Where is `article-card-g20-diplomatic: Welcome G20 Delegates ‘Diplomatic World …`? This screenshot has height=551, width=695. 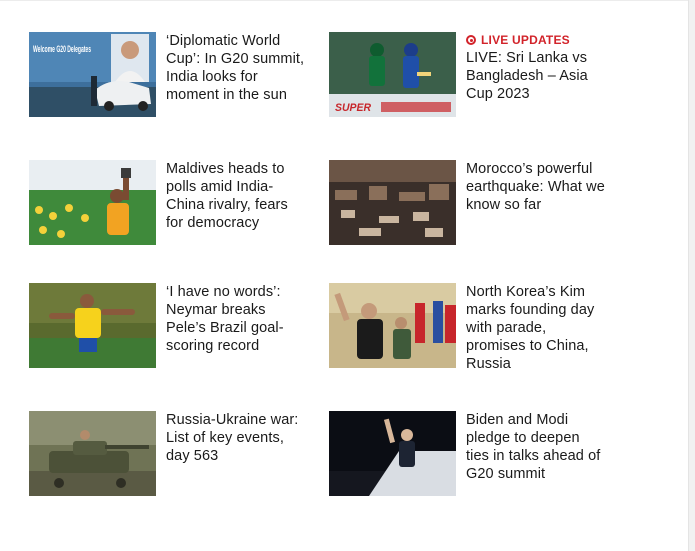 article-card-g20-diplomatic: Welcome G20 Delegates ‘Diplomatic World … is located at coordinates (171, 77).